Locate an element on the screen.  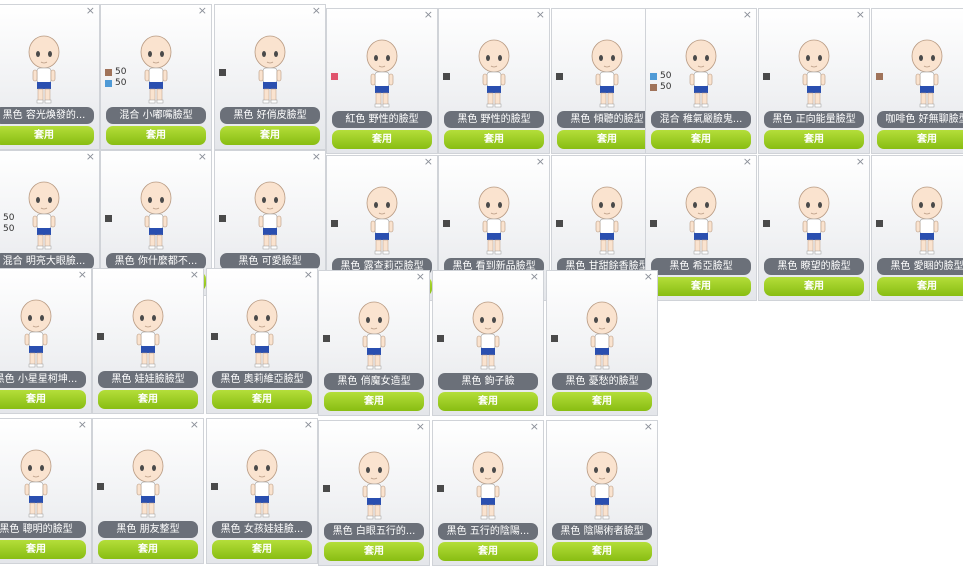
face-name-label: 黑色 好俏皮臉型 is located at coordinates (270, 115).